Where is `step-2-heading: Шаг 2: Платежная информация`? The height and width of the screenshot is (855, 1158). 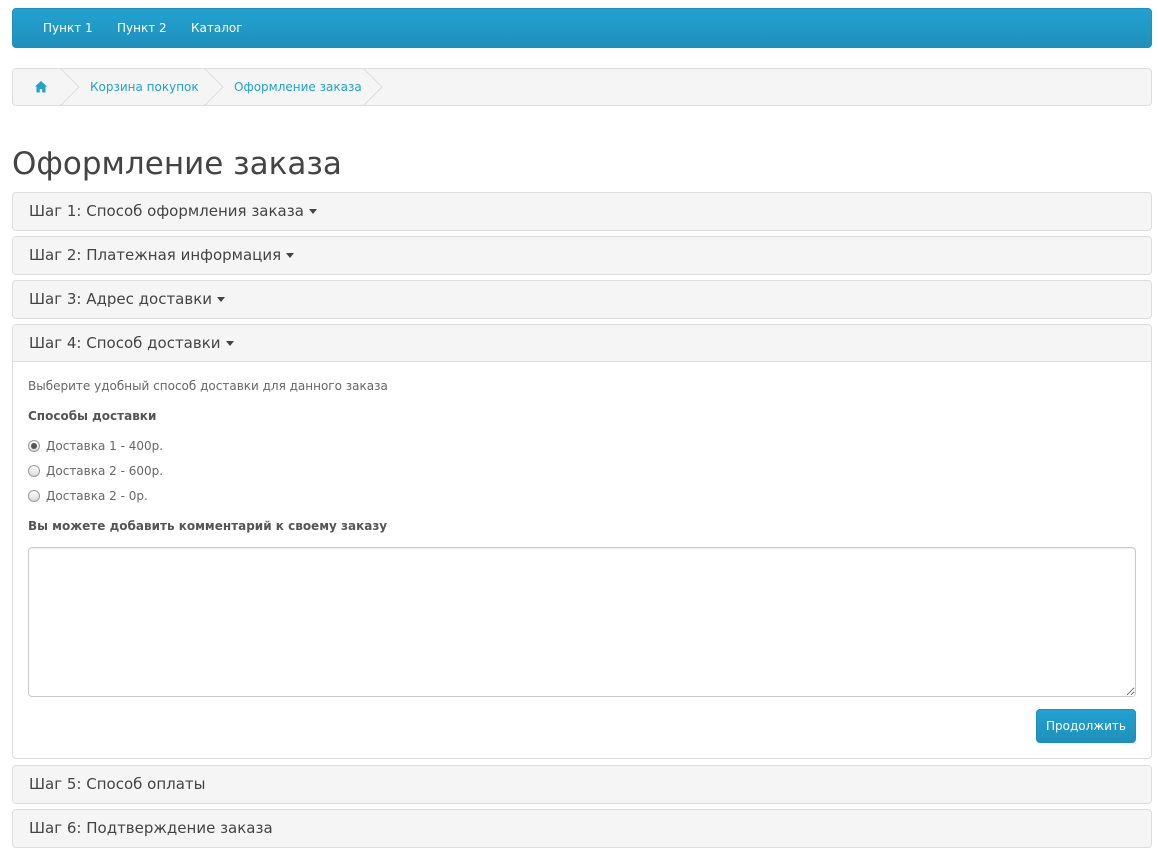
step-2-heading: Шаг 2: Платежная информация is located at coordinates (582, 255).